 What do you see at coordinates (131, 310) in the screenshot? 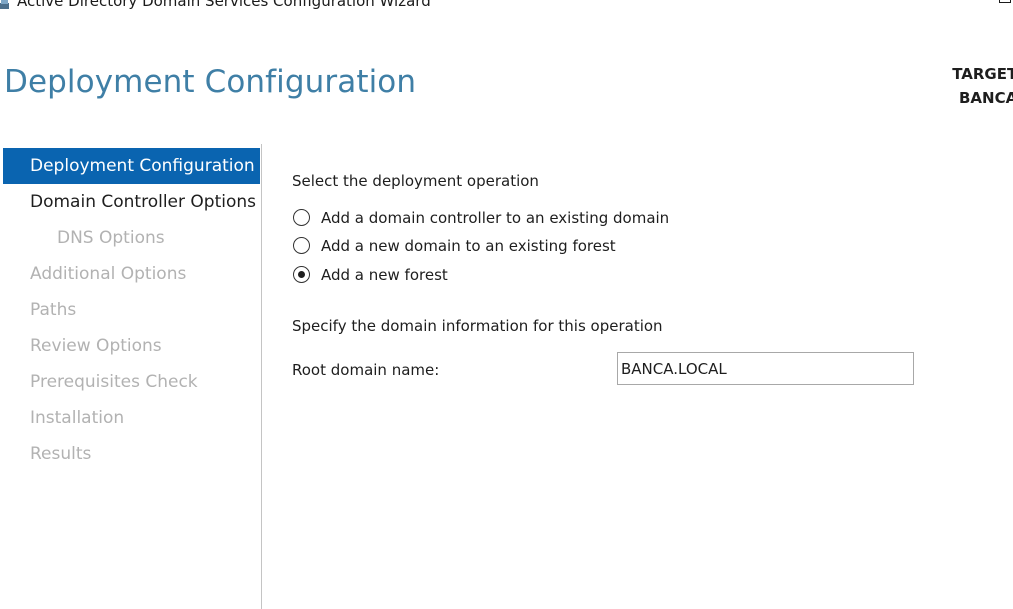
I see `nav-item-paths: Paths` at bounding box center [131, 310].